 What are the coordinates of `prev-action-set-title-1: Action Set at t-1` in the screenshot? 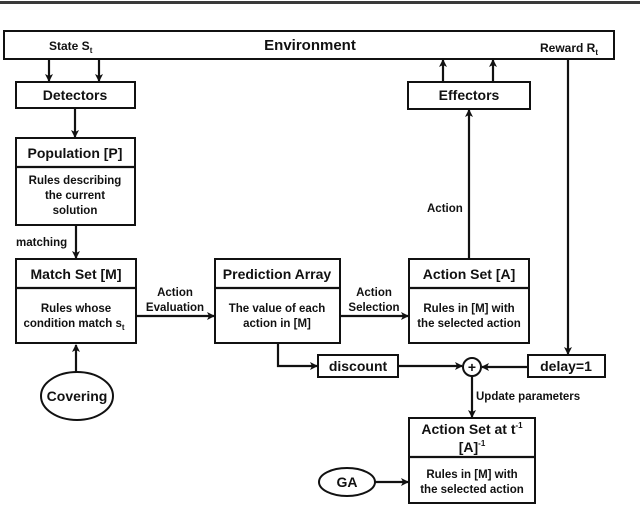 It's located at (472, 429).